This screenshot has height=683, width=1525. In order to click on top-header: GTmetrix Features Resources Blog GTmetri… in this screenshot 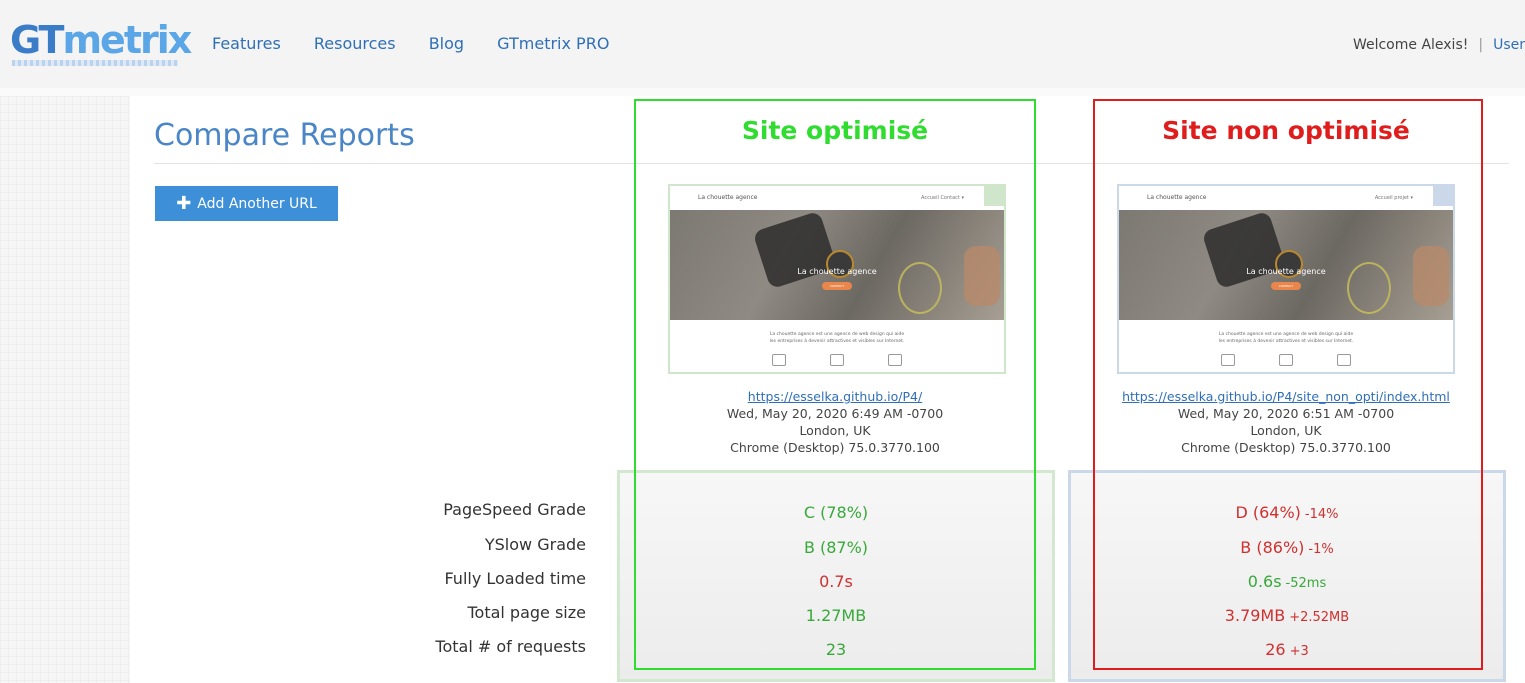, I will do `click(762, 44)`.